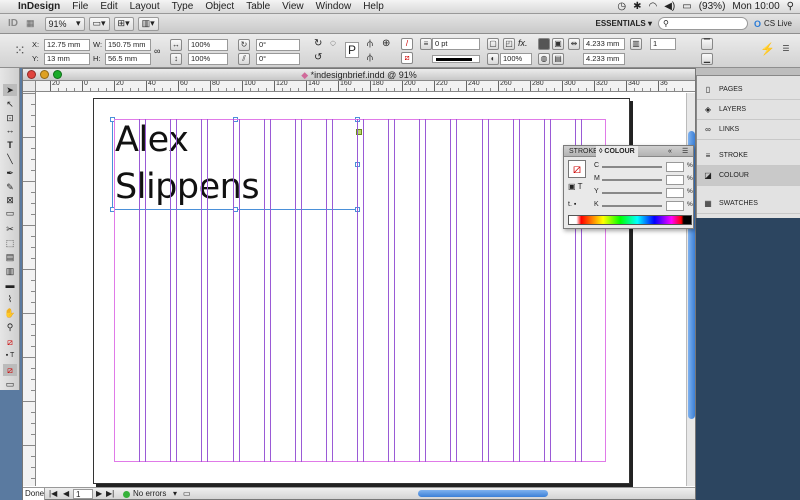 This screenshot has width=800, height=500. What do you see at coordinates (278, 45) in the screenshot?
I see `rotate-field: 0°` at bounding box center [278, 45].